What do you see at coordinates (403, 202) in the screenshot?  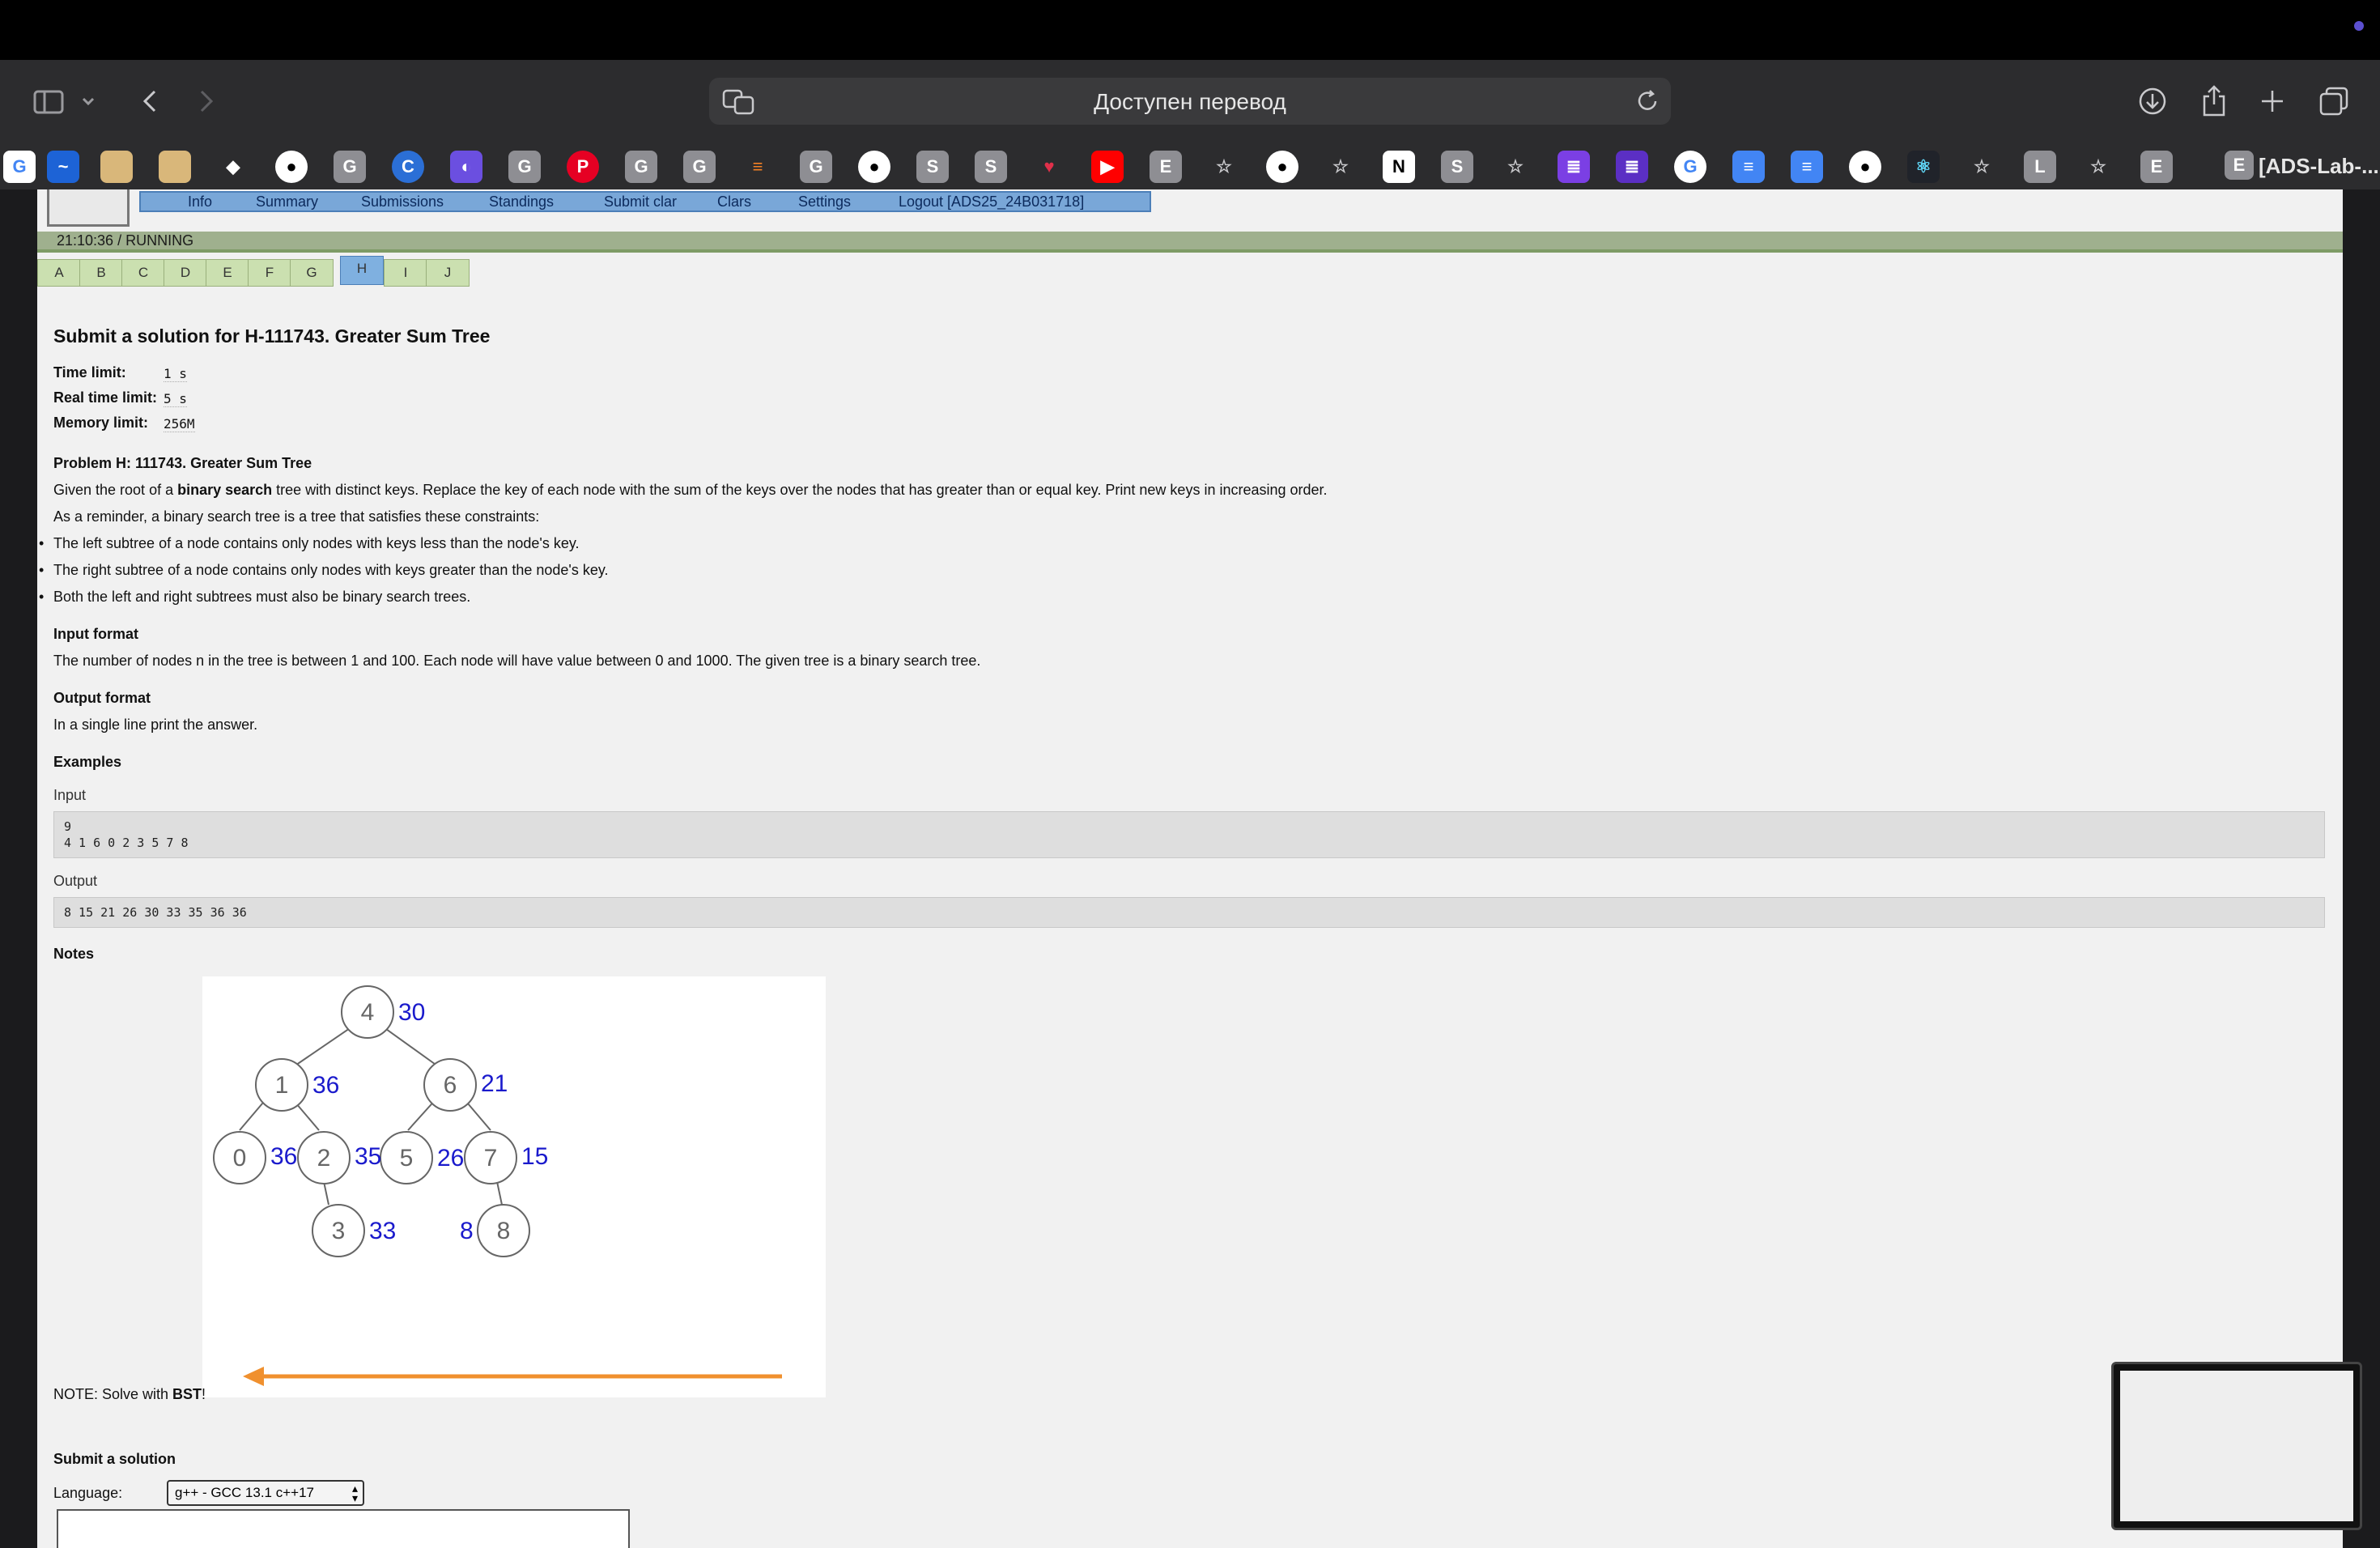 I see `nav-submissions: Submissions` at bounding box center [403, 202].